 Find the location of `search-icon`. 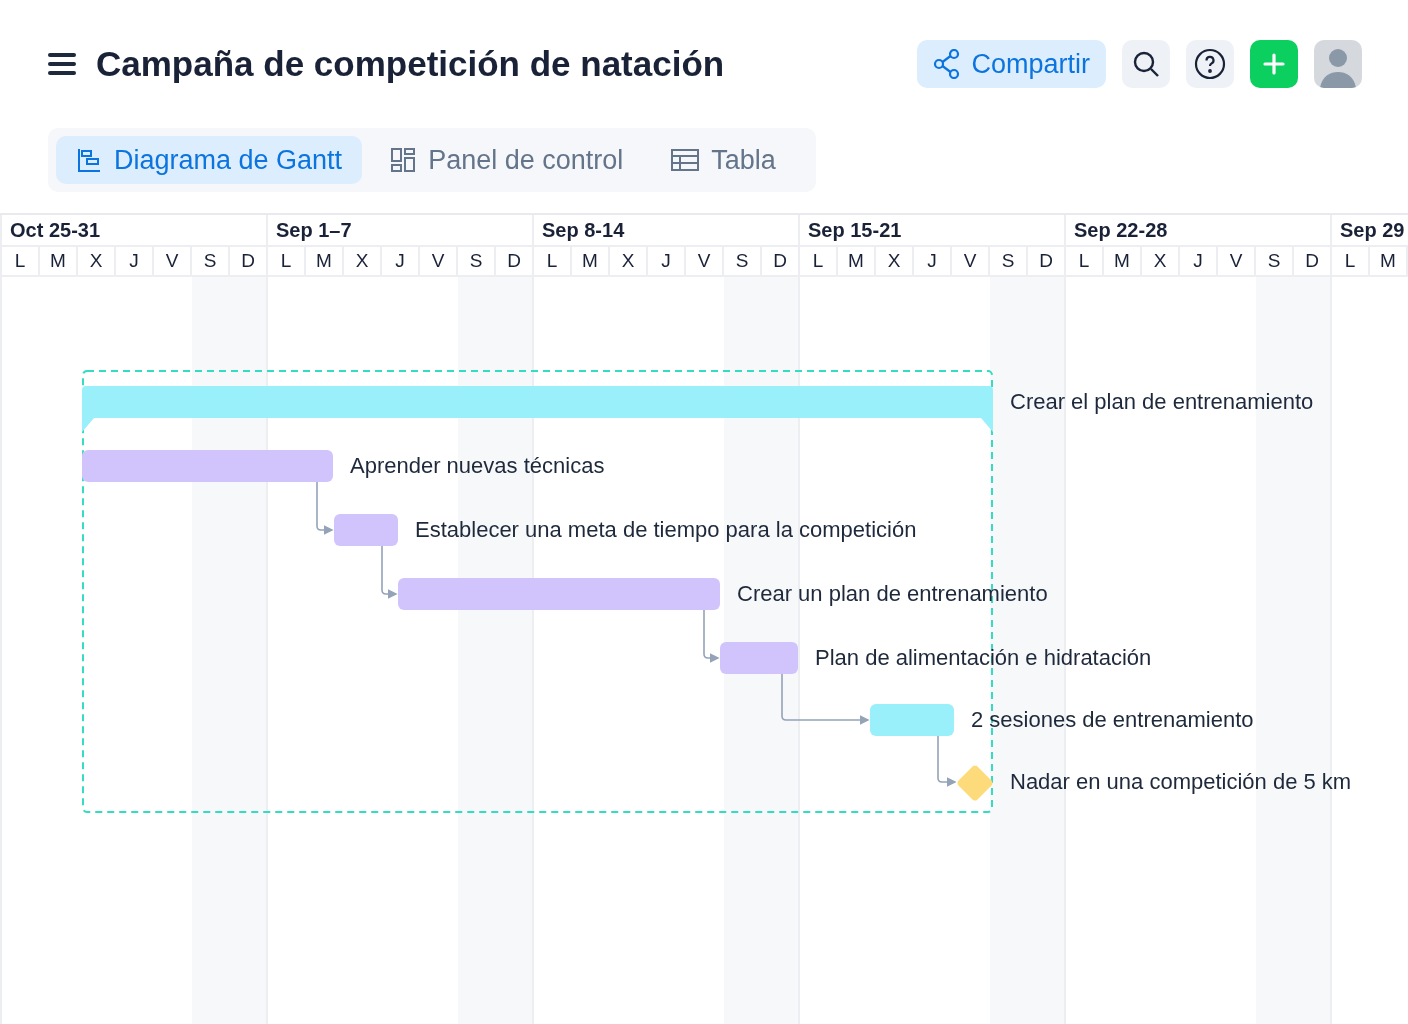

search-icon is located at coordinates (1146, 64).